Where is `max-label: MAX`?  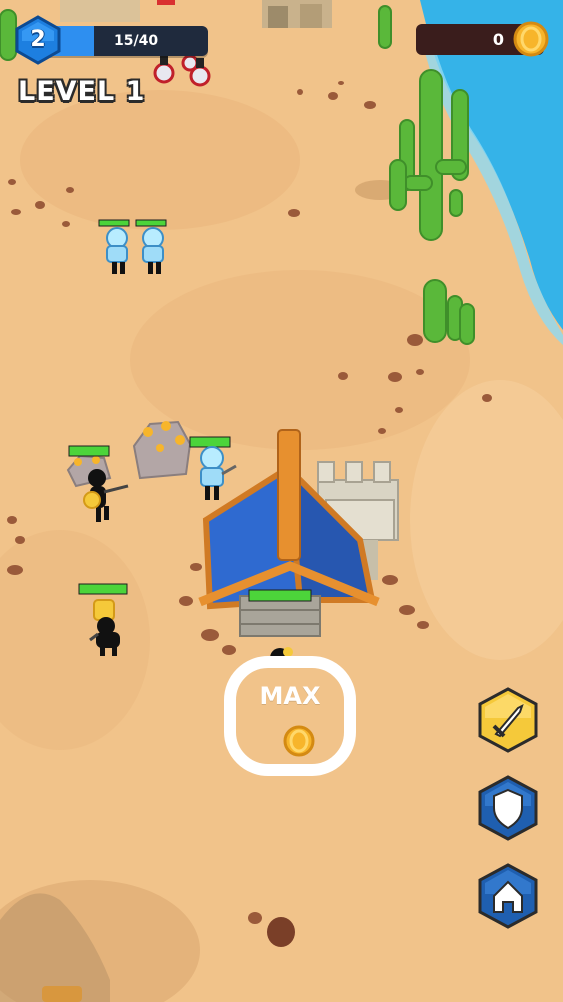 max-label: MAX is located at coordinates (290, 696).